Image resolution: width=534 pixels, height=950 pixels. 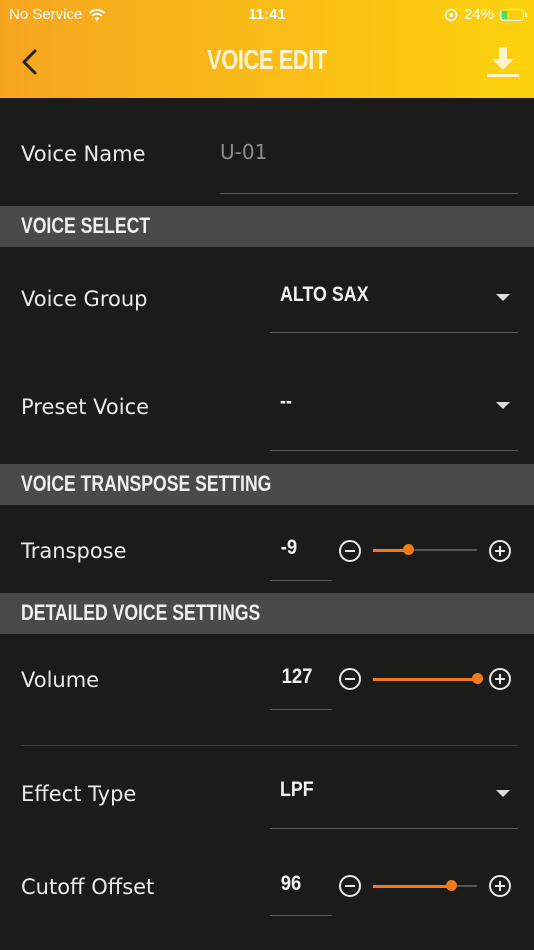 I want to click on transpose-label: Transpose, so click(x=74, y=551).